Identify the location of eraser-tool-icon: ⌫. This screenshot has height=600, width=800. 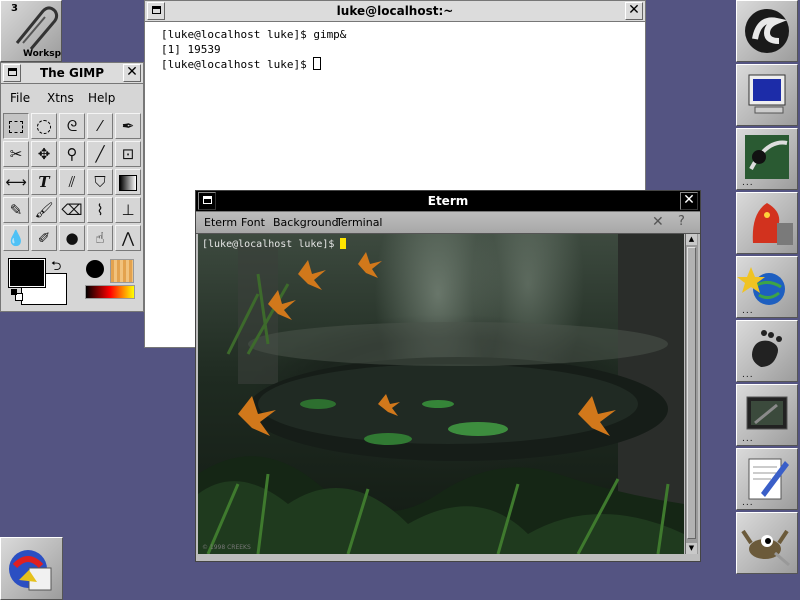
(72, 210).